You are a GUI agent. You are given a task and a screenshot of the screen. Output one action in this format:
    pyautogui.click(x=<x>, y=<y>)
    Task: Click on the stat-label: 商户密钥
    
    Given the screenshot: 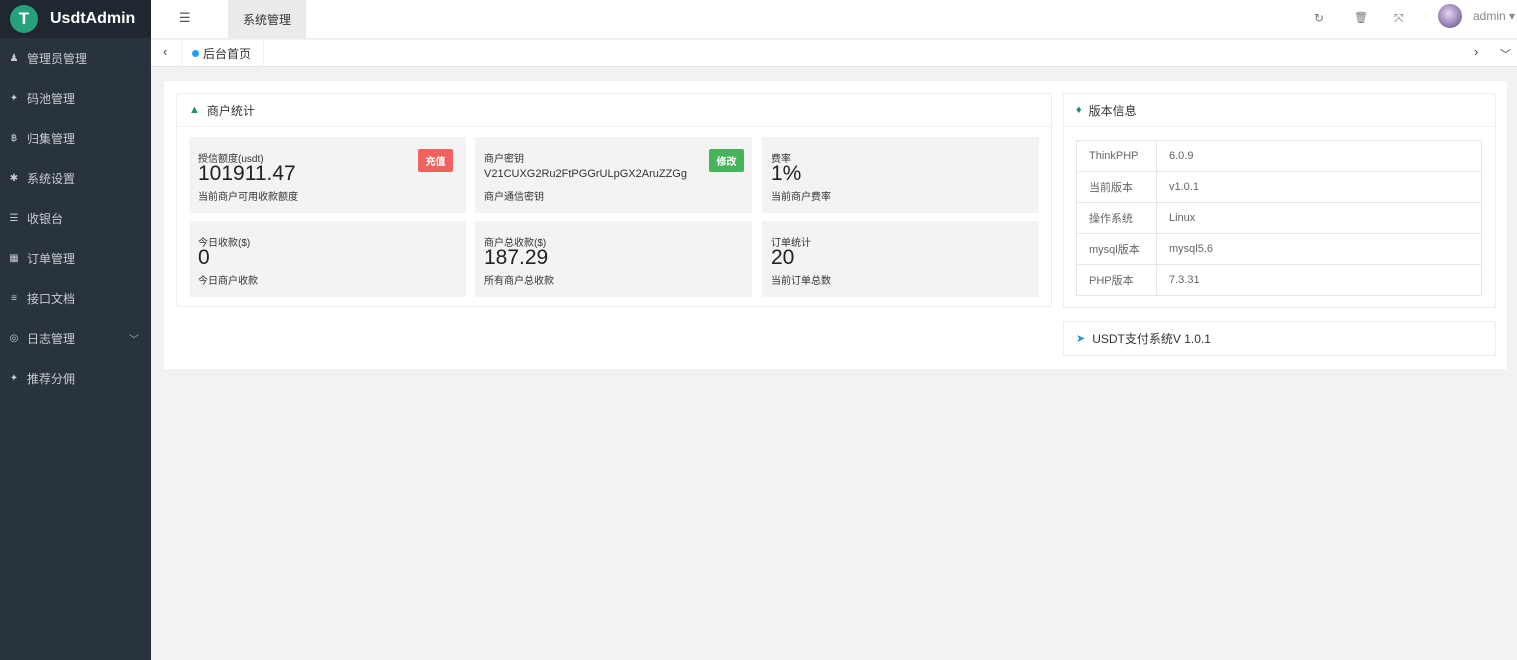 What is the action you would take?
    pyautogui.click(x=504, y=159)
    